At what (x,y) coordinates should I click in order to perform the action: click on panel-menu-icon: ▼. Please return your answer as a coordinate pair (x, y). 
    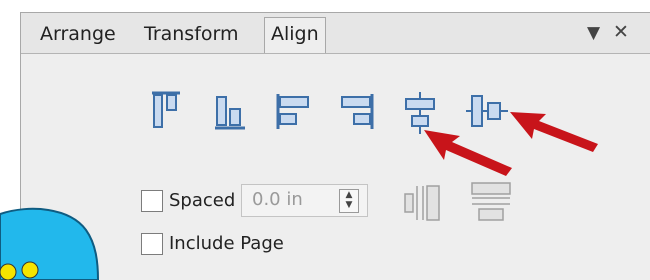
    Looking at the image, I should click on (593, 33).